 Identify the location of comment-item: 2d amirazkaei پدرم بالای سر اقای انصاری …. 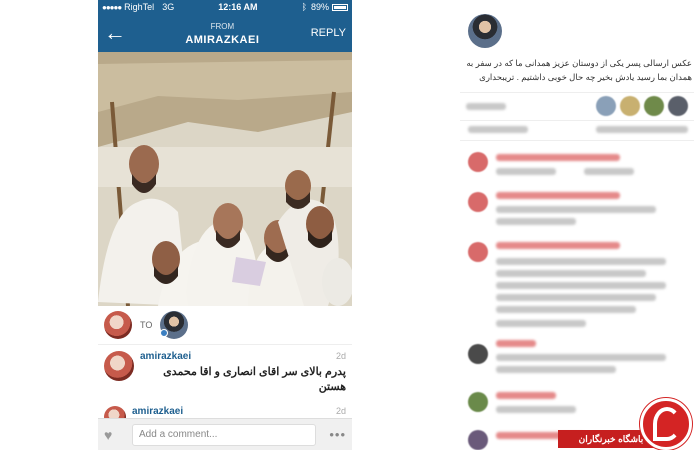
(225, 374).